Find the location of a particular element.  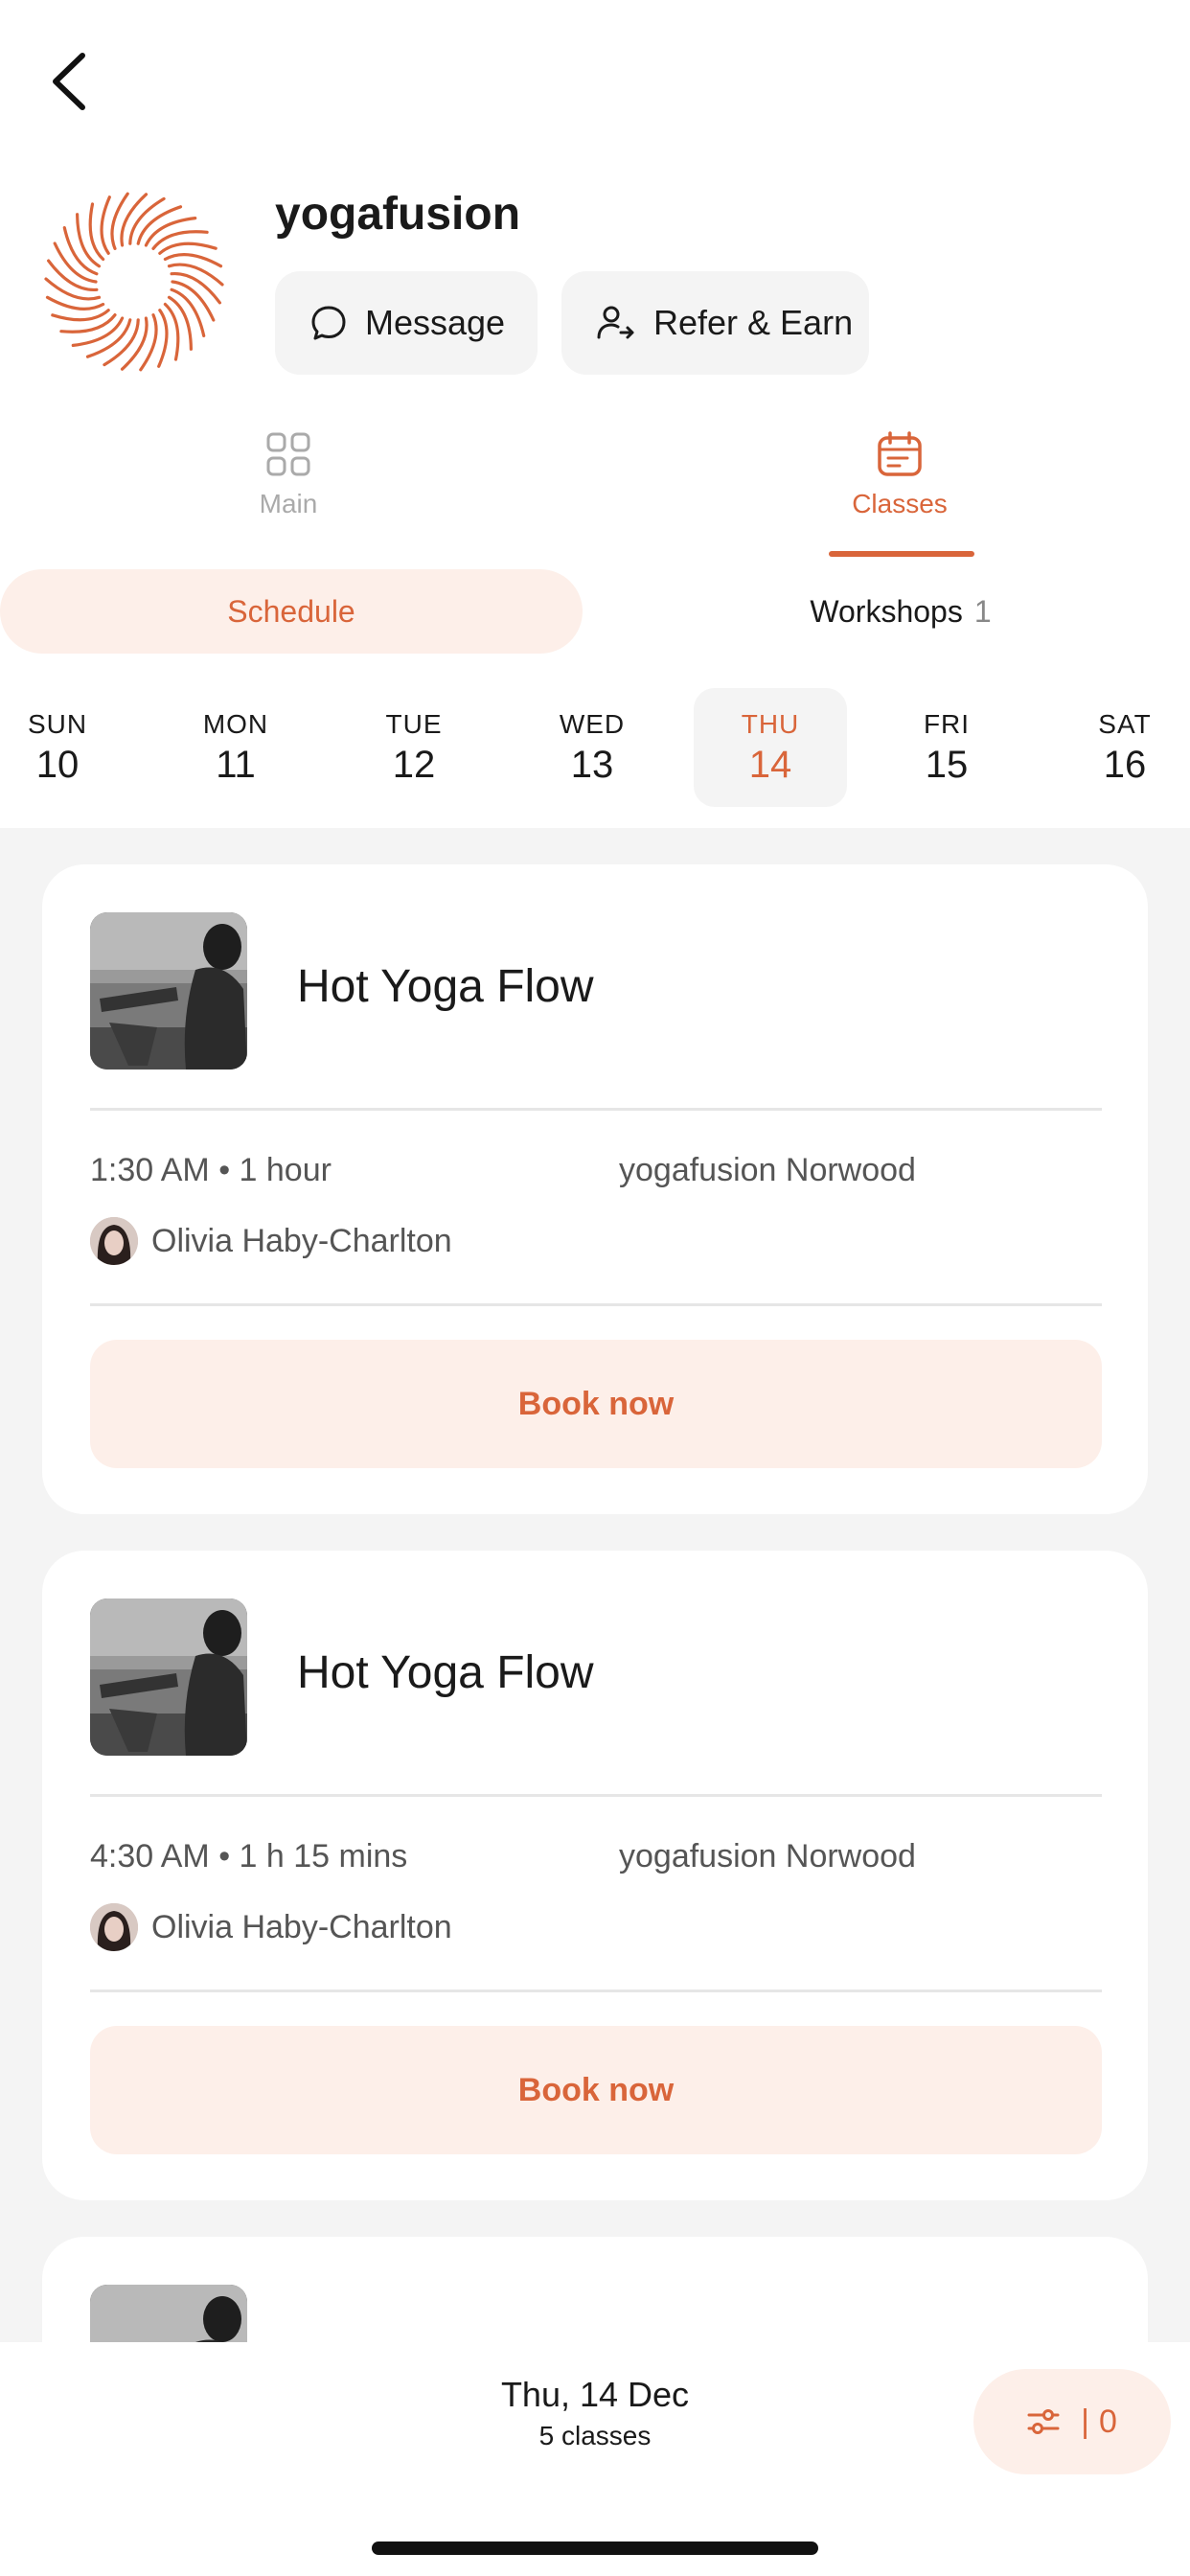

day-item: MON 11 is located at coordinates (236, 747).